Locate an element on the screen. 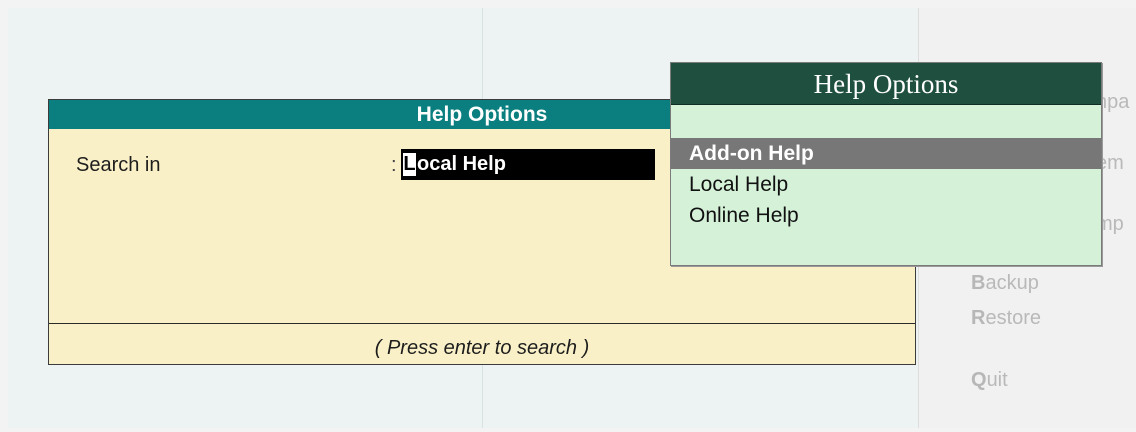  option-local-help: Local Help is located at coordinates (886, 184).